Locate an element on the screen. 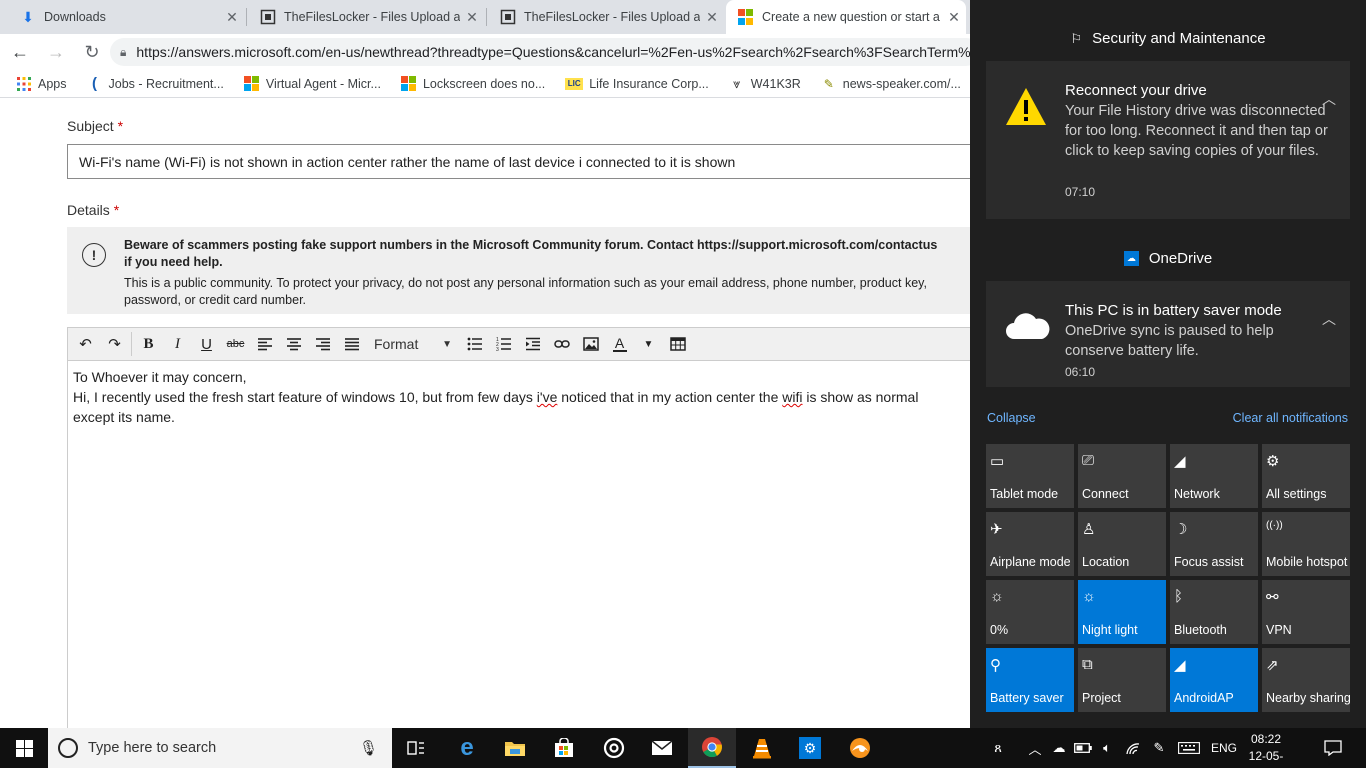  quick-action-night-light: ☼ Night light is located at coordinates (1122, 612).